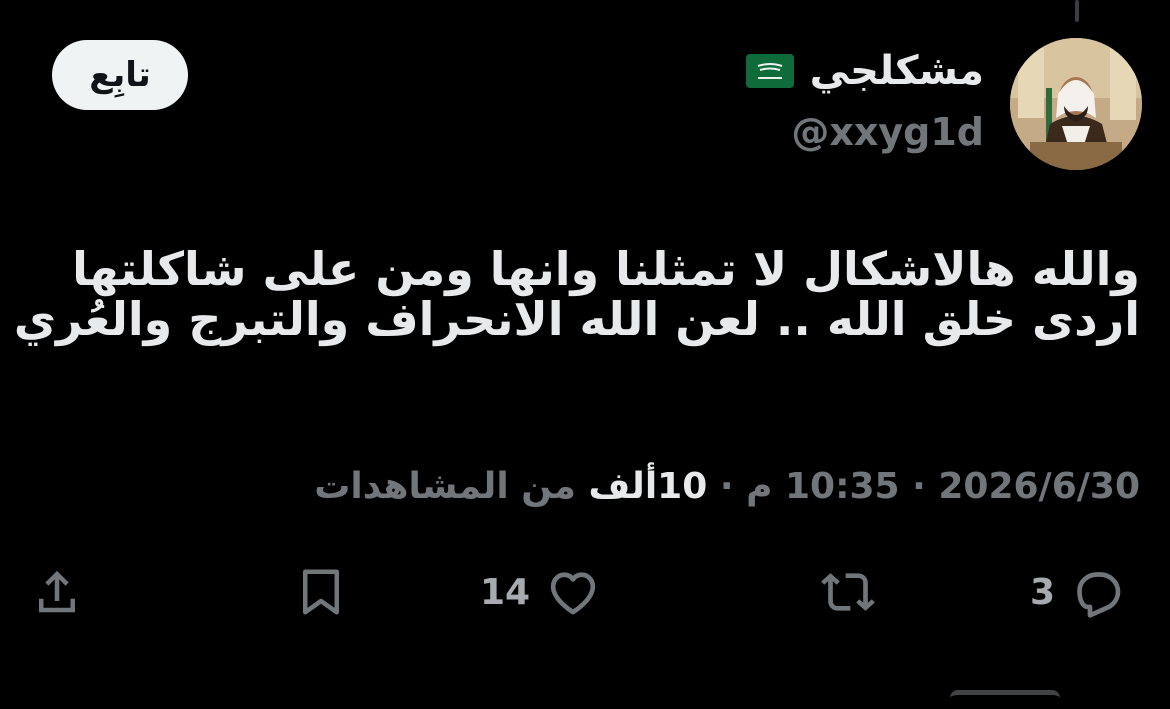  I want to click on display-name: مشكلجي, so click(897, 71).